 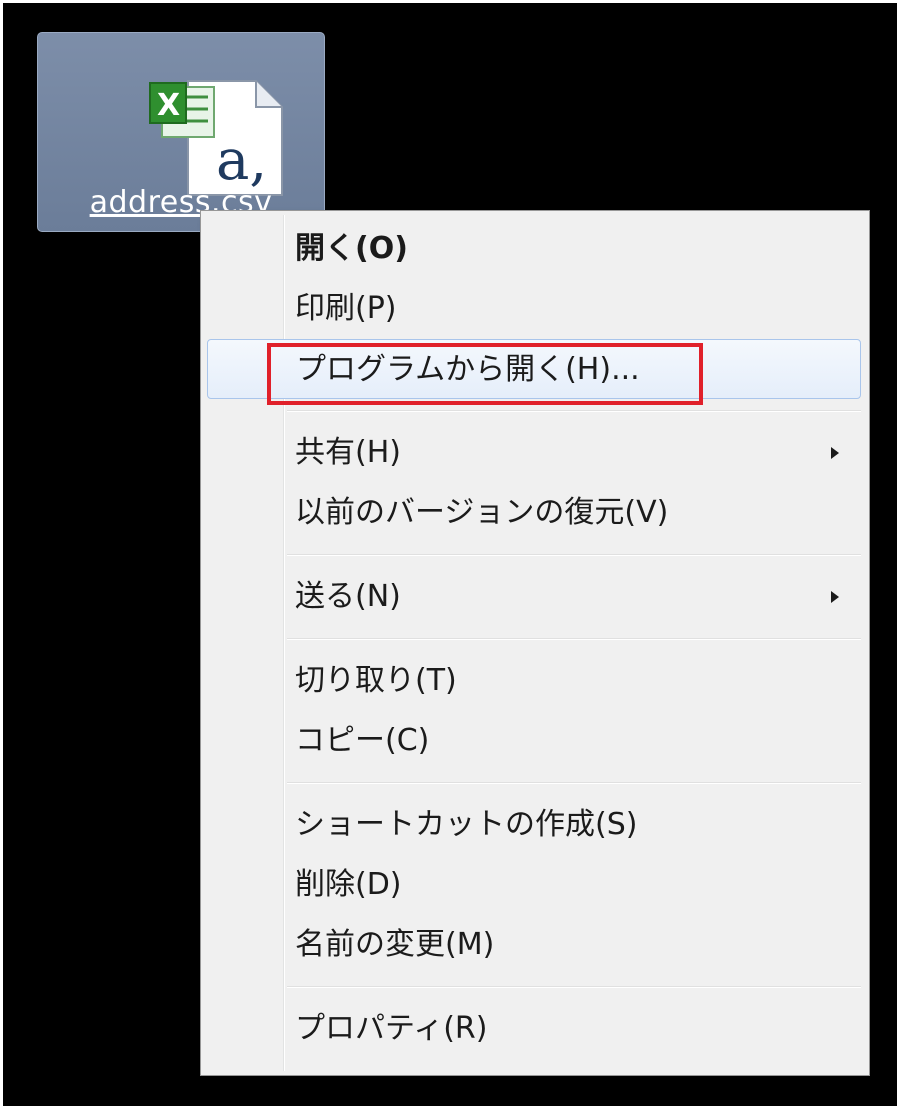 I want to click on menu-item: 開く(O), so click(x=534, y=249).